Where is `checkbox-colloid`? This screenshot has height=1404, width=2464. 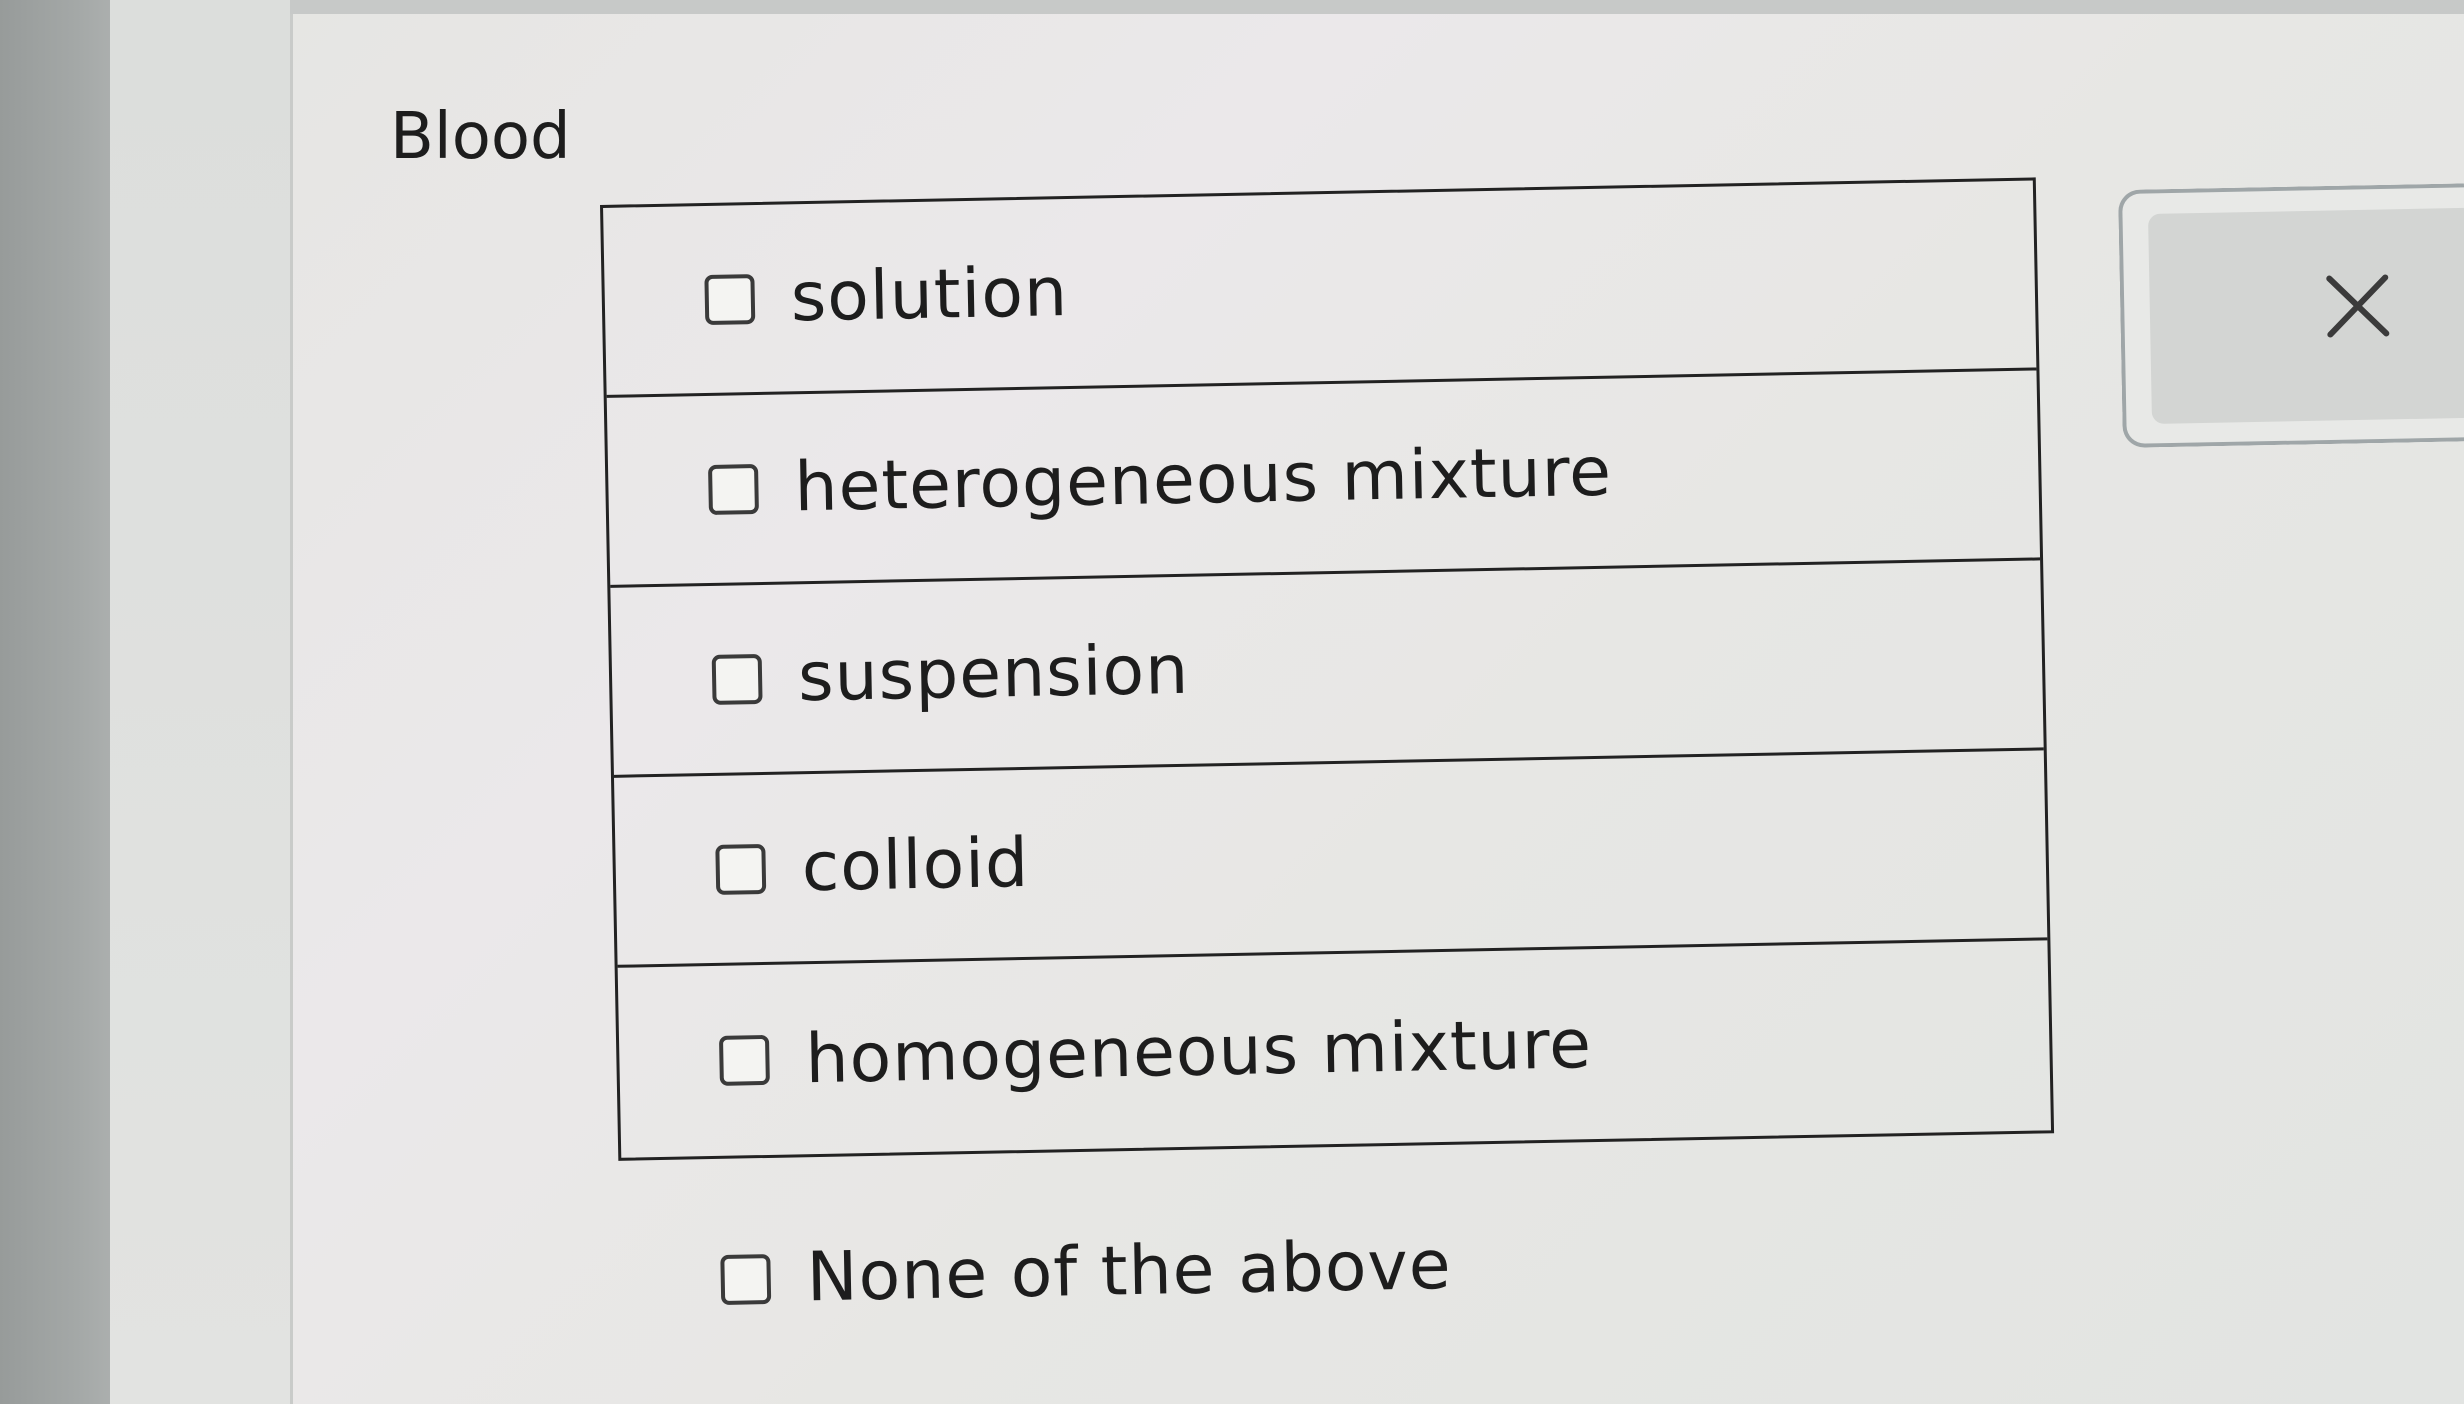
checkbox-colloid is located at coordinates (741, 869).